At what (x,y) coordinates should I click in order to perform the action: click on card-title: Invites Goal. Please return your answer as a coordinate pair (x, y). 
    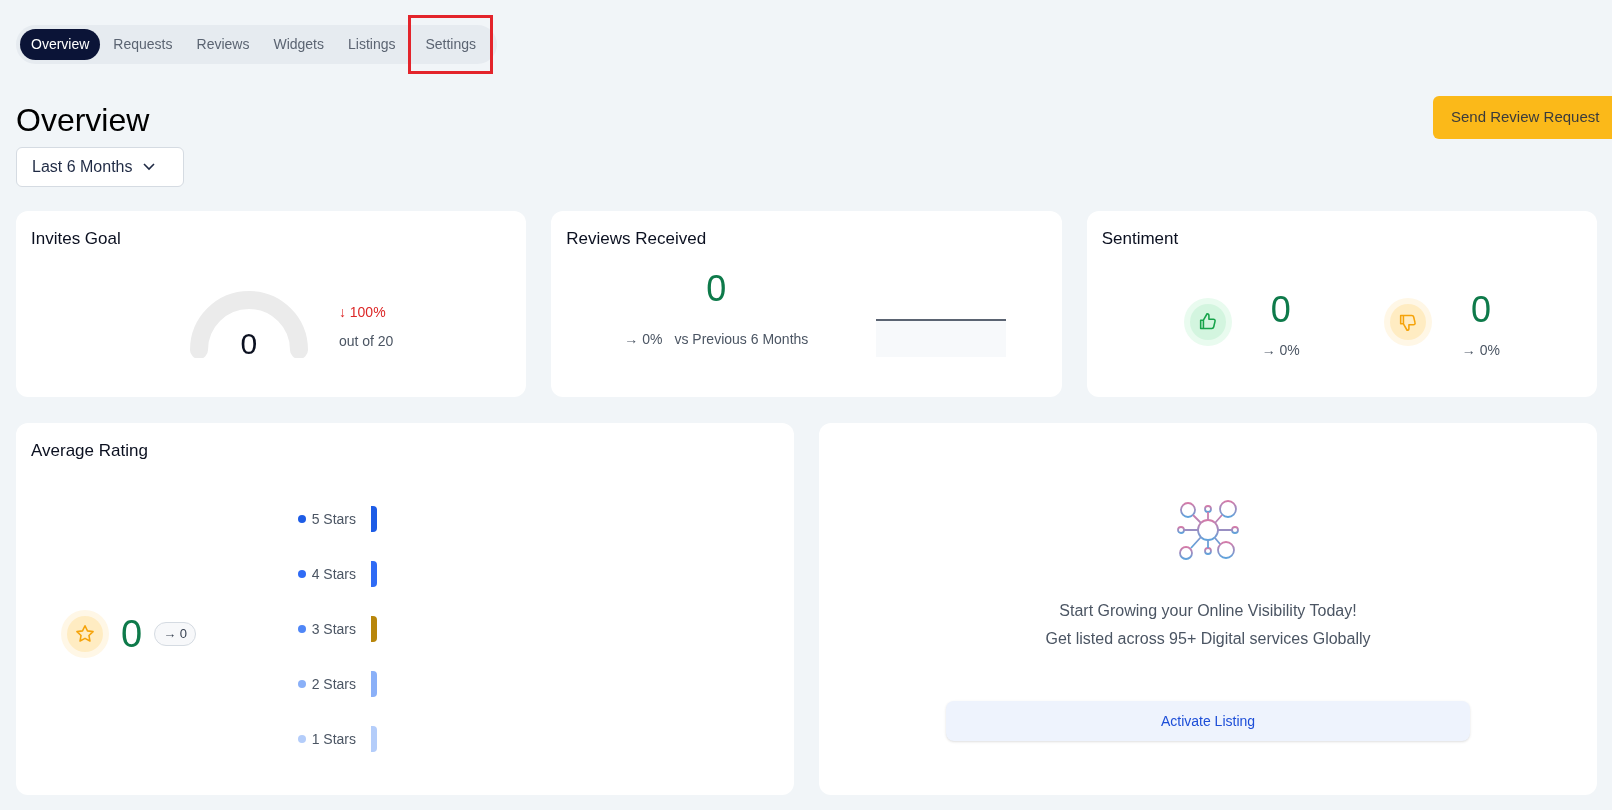
    Looking at the image, I should click on (76, 239).